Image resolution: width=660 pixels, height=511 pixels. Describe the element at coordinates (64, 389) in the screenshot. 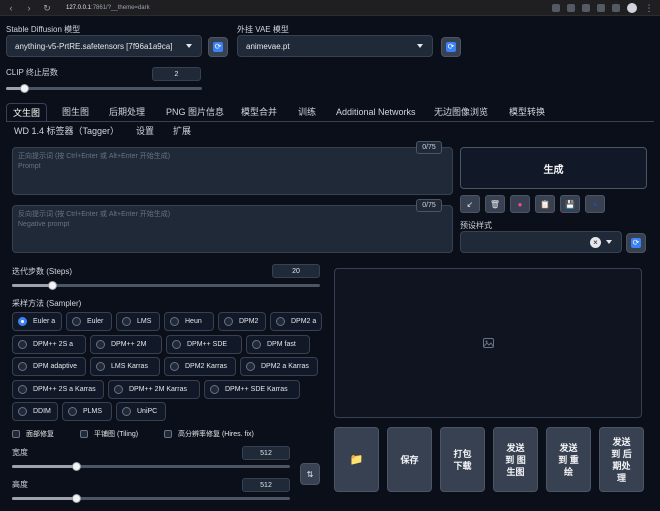

I see `sampler-option-label: DPM++ 2S a Karras` at that location.